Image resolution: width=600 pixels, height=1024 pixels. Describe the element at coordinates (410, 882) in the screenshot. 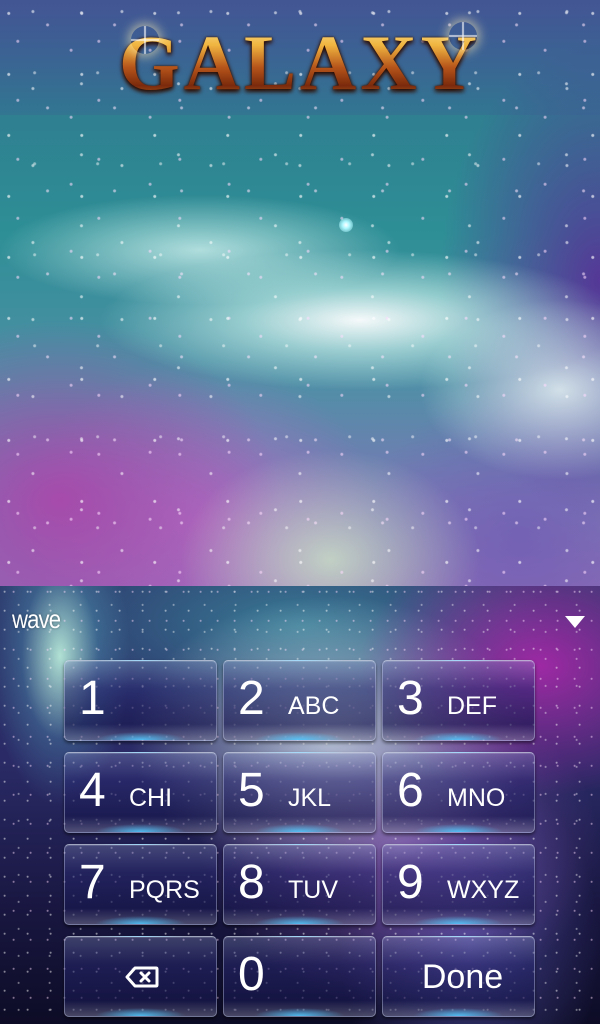

I see `key-digit: 9` at that location.